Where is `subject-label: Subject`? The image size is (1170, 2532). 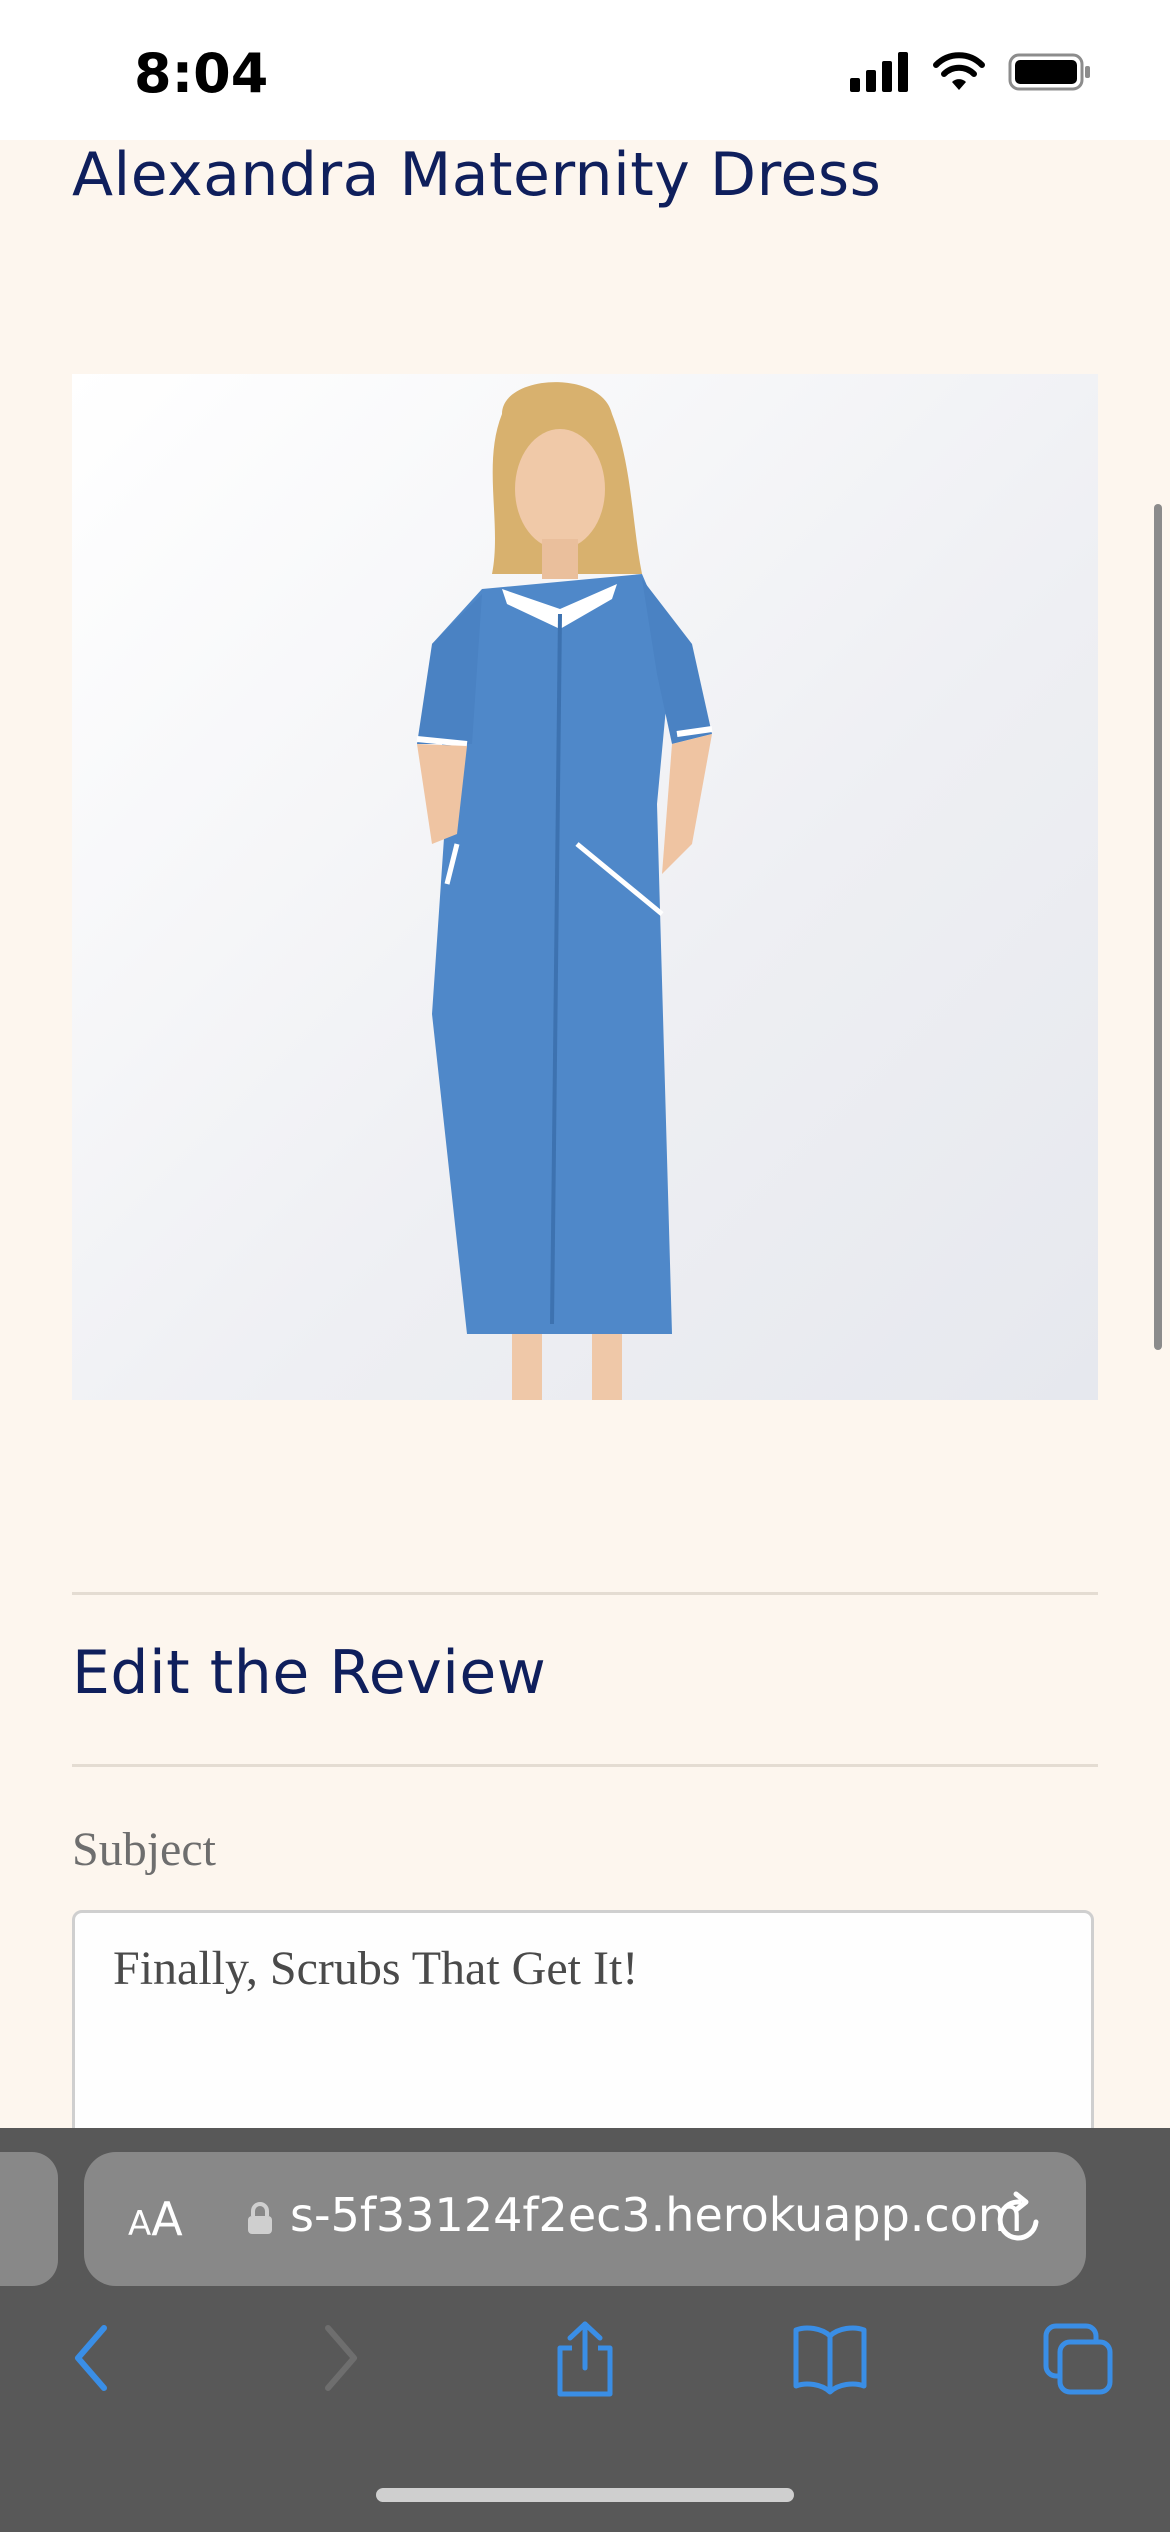
subject-label: Subject is located at coordinates (144, 1849).